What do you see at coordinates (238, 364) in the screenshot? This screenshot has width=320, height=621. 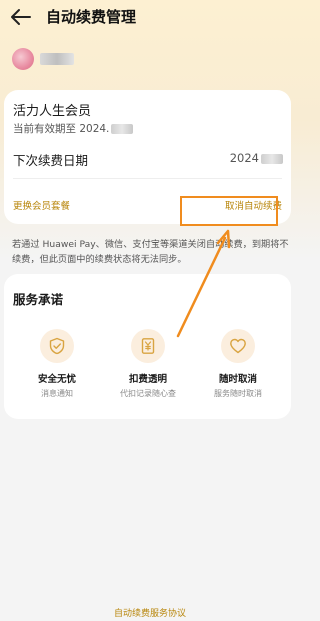 I see `service-item-cancel: 随时取消 服务随时取消` at bounding box center [238, 364].